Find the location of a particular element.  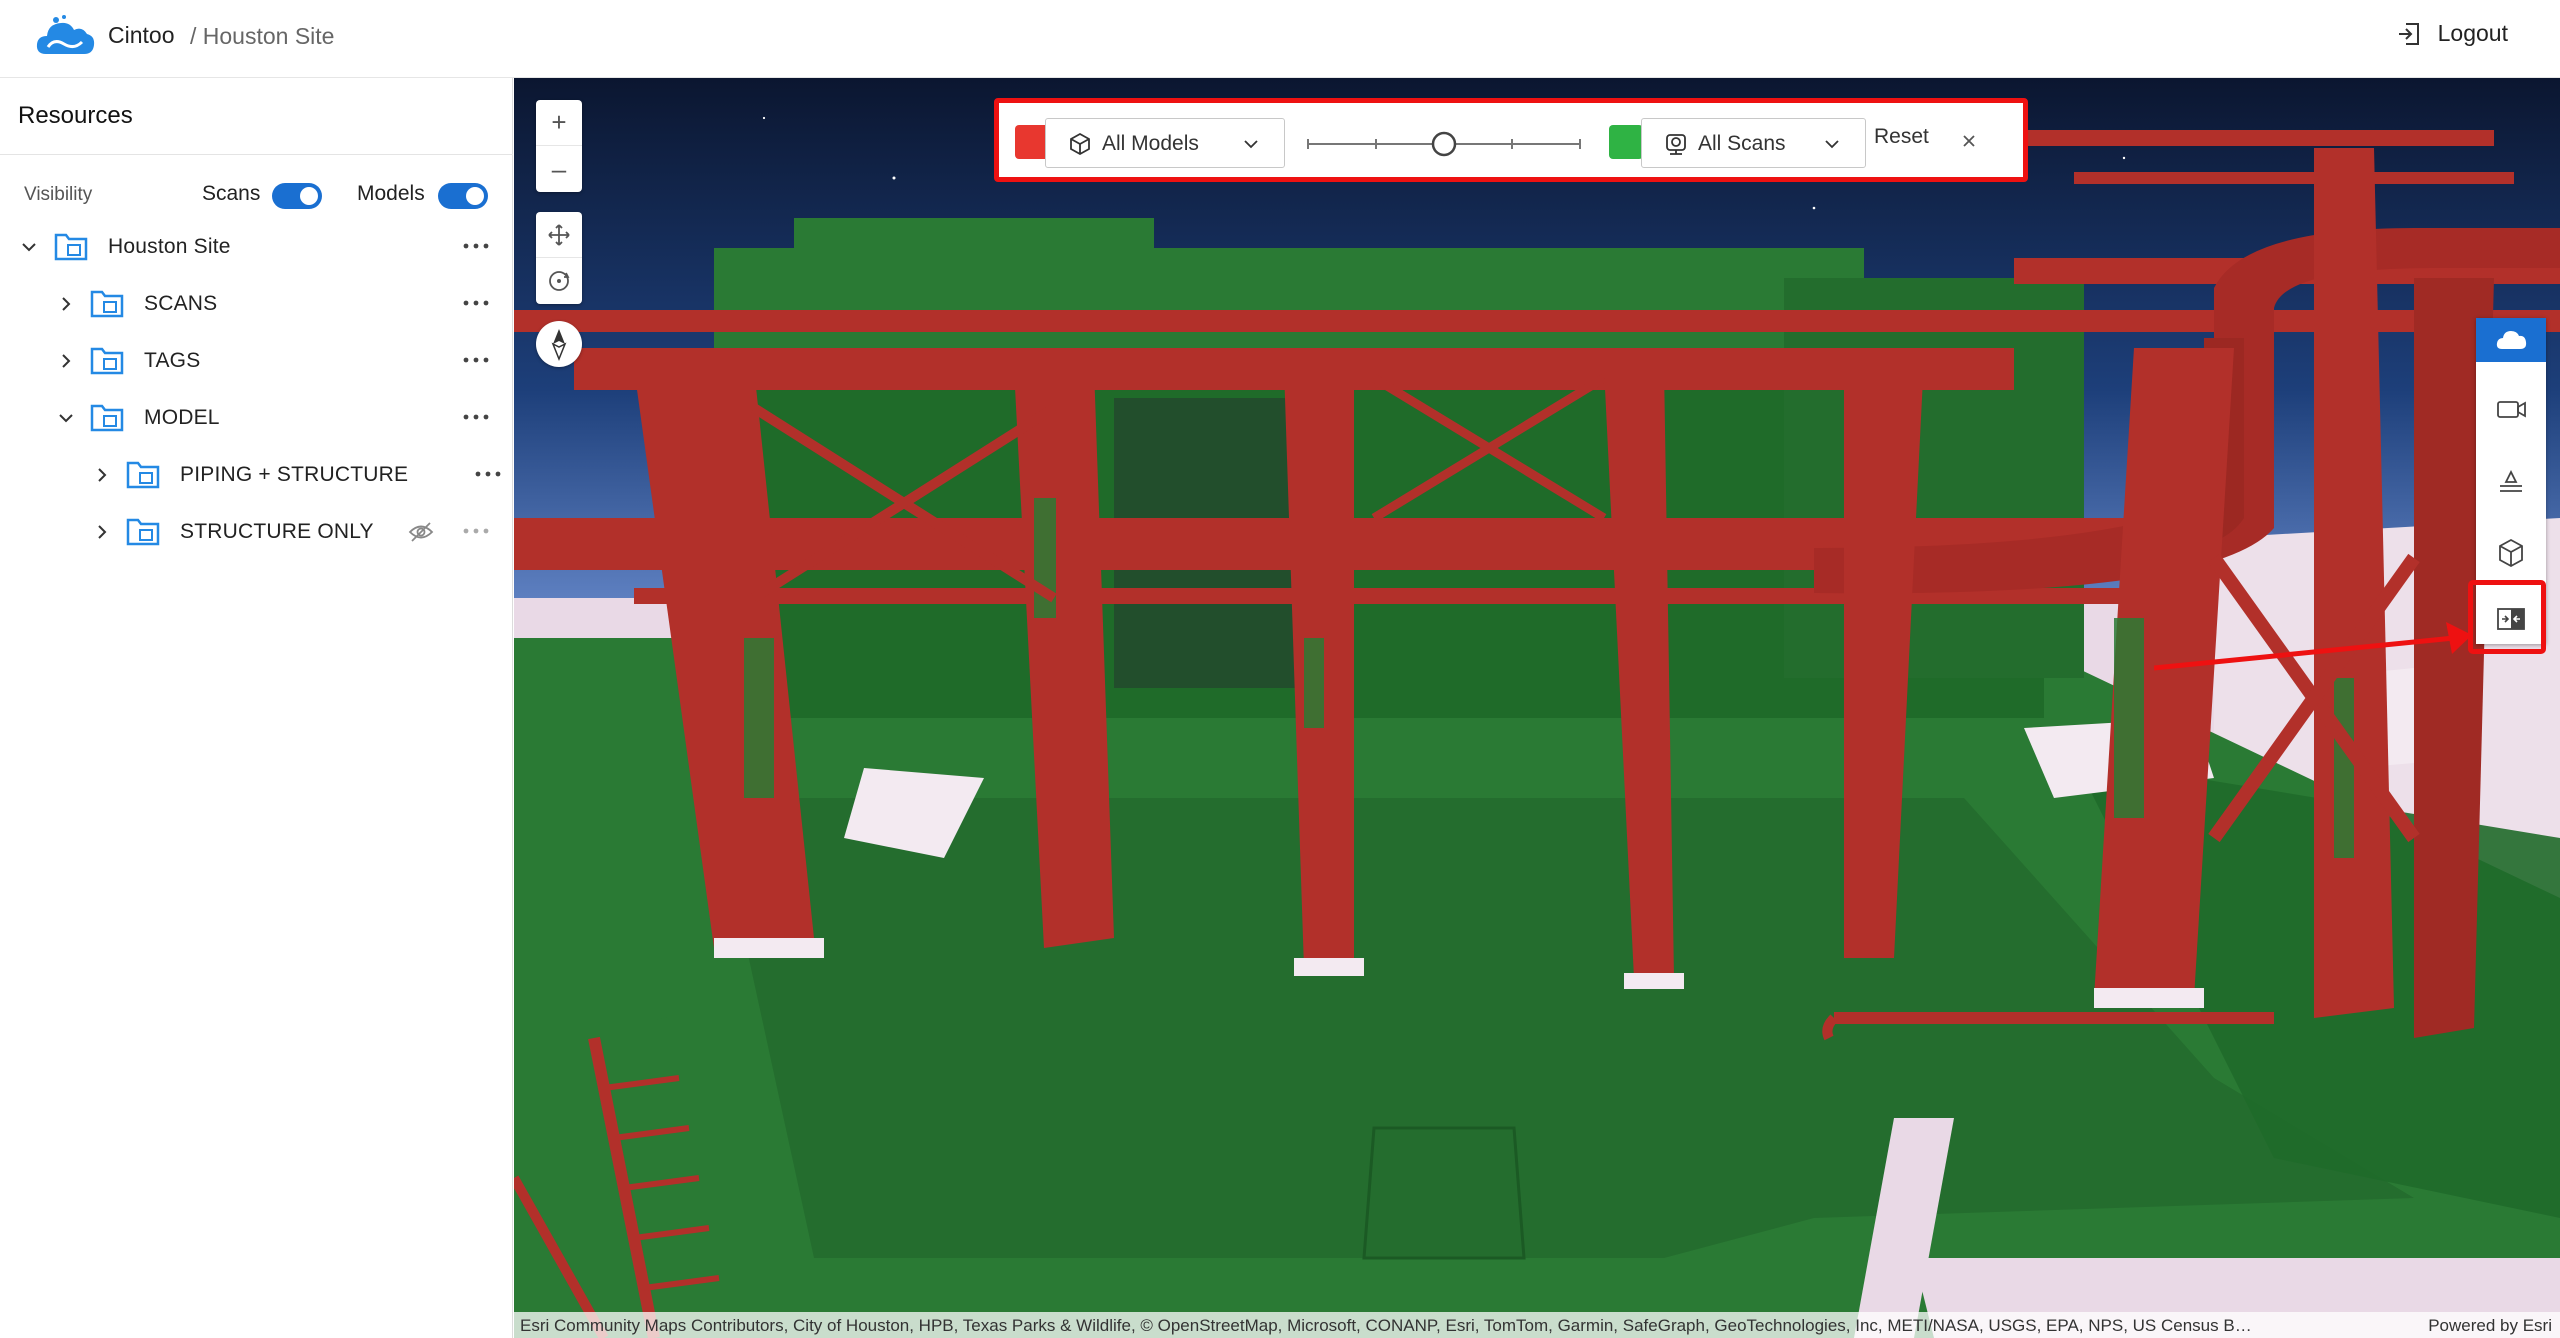

visibility-label: Visibility is located at coordinates (58, 194).